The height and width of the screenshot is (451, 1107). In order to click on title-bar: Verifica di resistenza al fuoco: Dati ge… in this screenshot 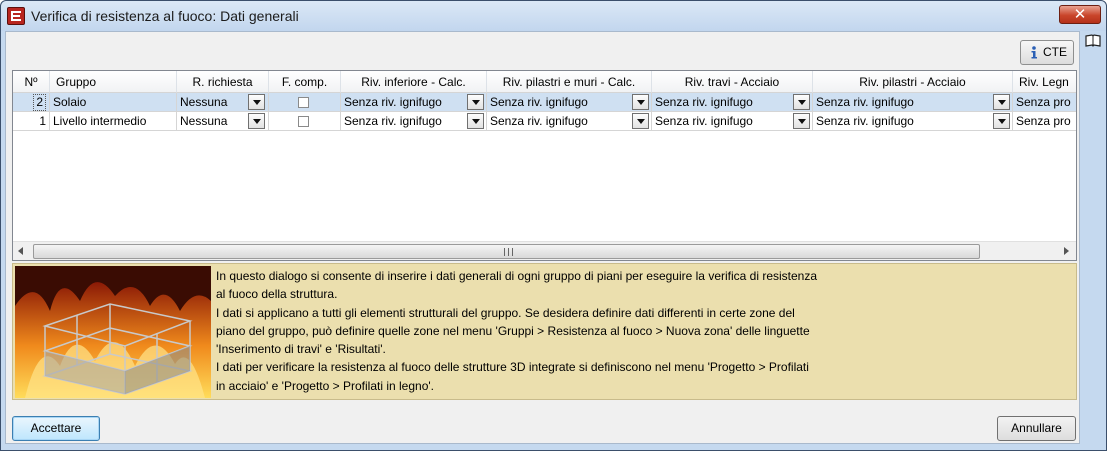, I will do `click(553, 16)`.